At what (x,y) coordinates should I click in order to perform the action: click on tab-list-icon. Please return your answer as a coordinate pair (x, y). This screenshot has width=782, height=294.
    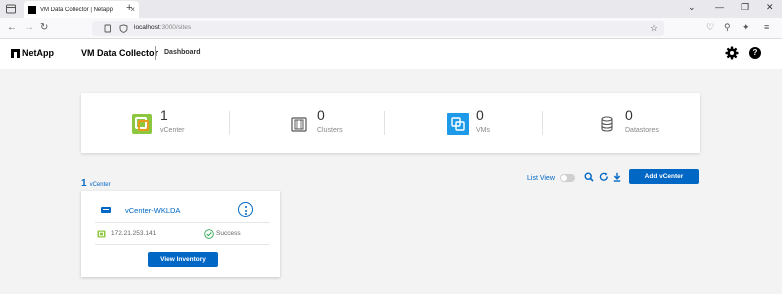
    Looking at the image, I should click on (11, 9).